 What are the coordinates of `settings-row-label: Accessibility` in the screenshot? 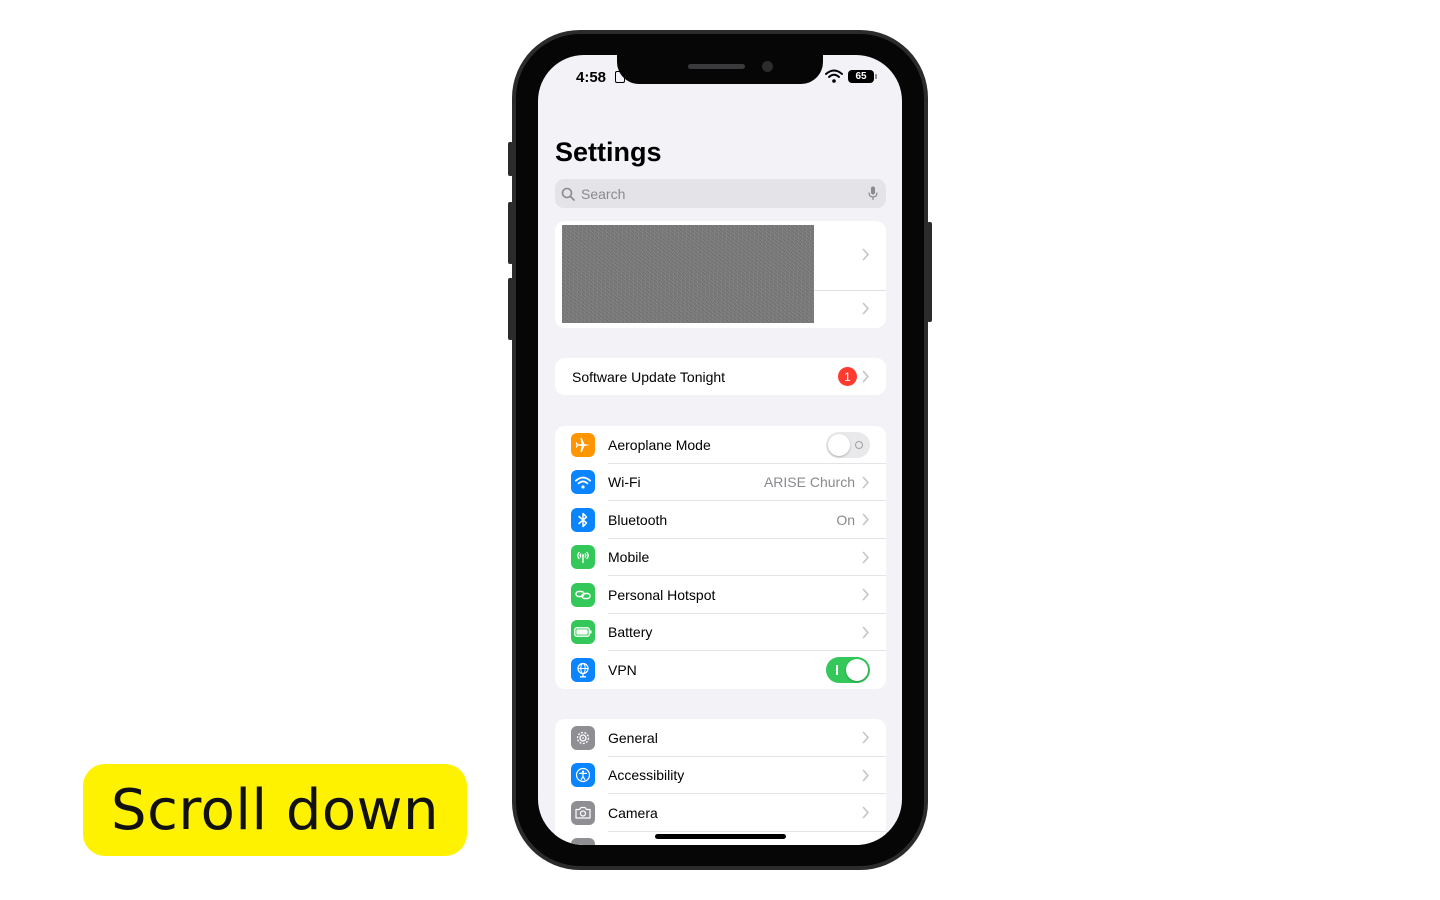 It's located at (646, 775).